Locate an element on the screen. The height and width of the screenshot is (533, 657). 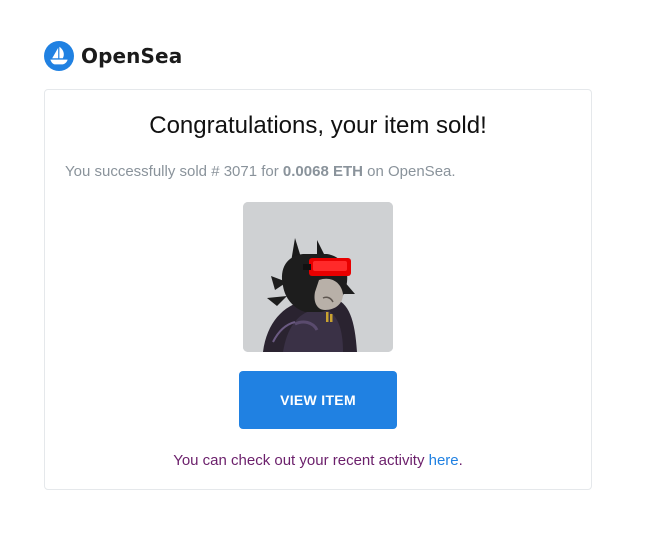
opensea-header: OpenSea is located at coordinates (113, 56).